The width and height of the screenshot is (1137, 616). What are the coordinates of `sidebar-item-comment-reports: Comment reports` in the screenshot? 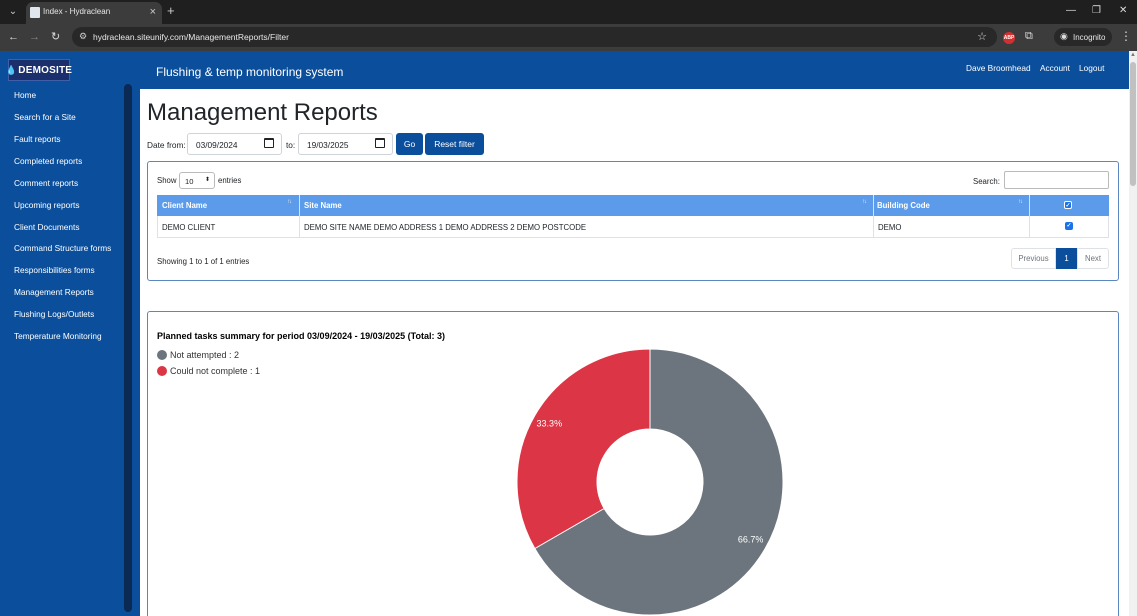 It's located at (46, 183).